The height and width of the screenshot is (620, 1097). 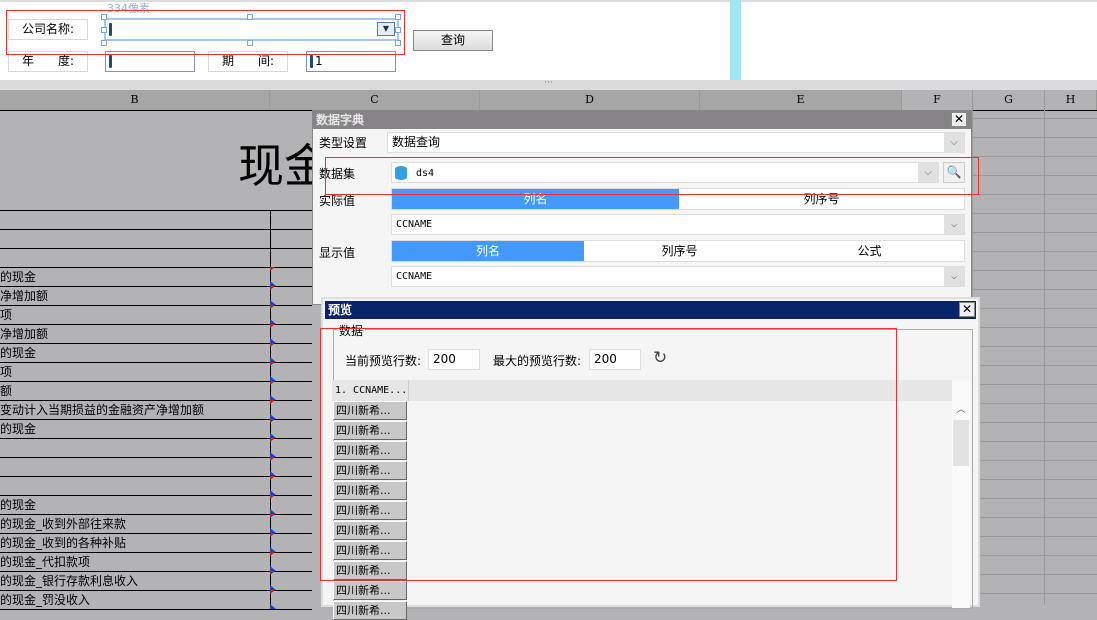 What do you see at coordinates (337, 201) in the screenshot?
I see `actual-label: 实际值` at bounding box center [337, 201].